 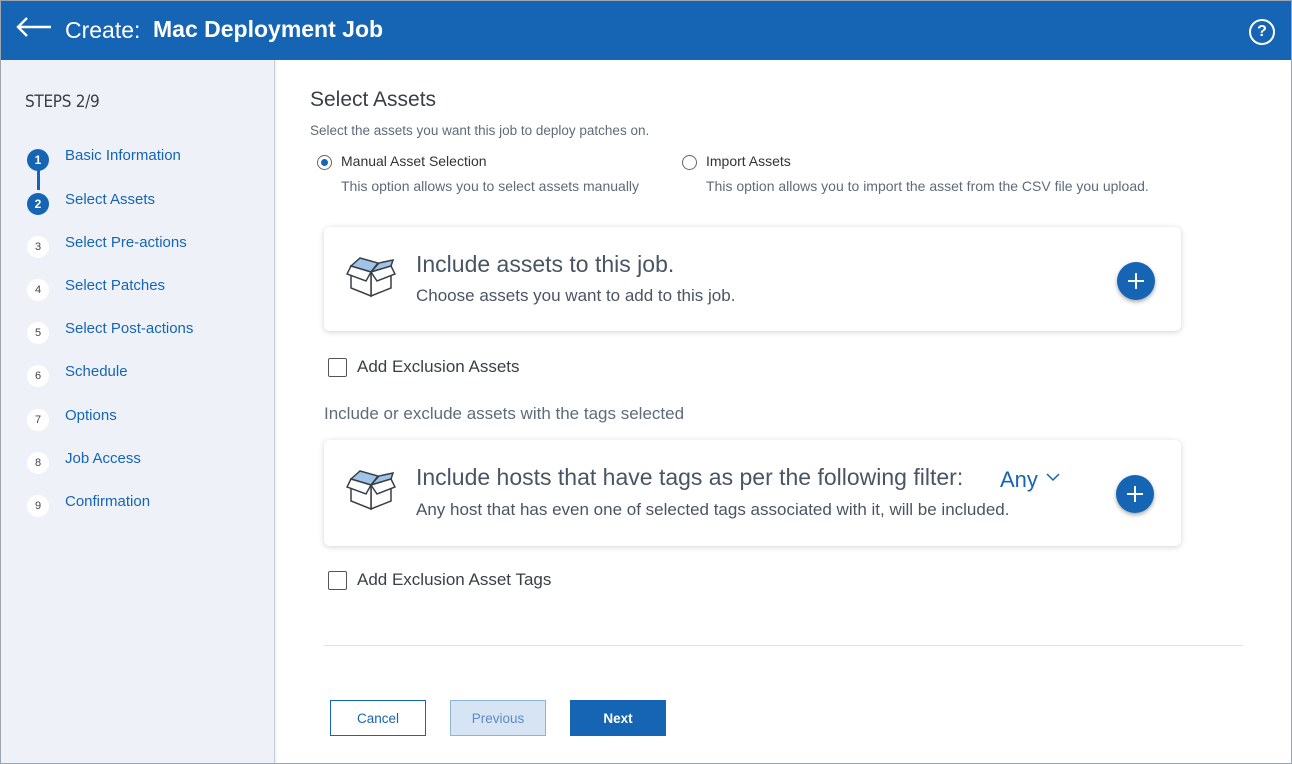 I want to click on checkbox-label: Add Exclusion Asset Tags, so click(x=454, y=579).